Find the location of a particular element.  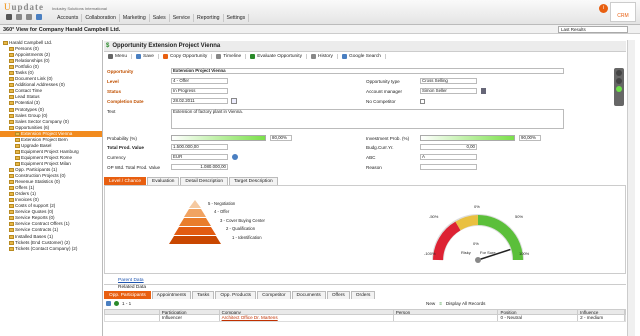

reason-select is located at coordinates (448, 167).